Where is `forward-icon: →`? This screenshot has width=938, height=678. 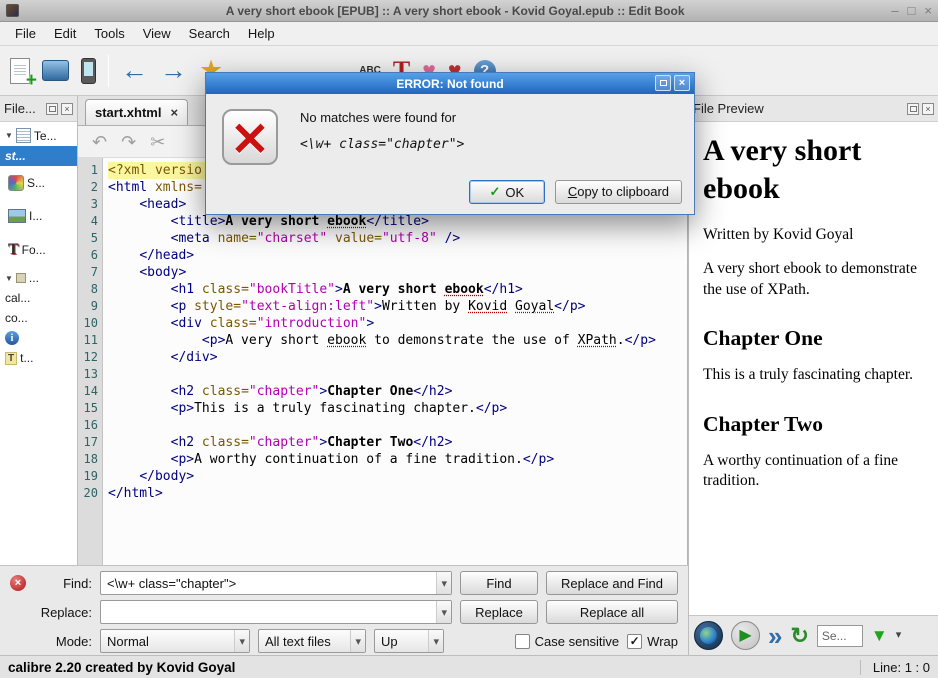 forward-icon: → is located at coordinates (173, 70).